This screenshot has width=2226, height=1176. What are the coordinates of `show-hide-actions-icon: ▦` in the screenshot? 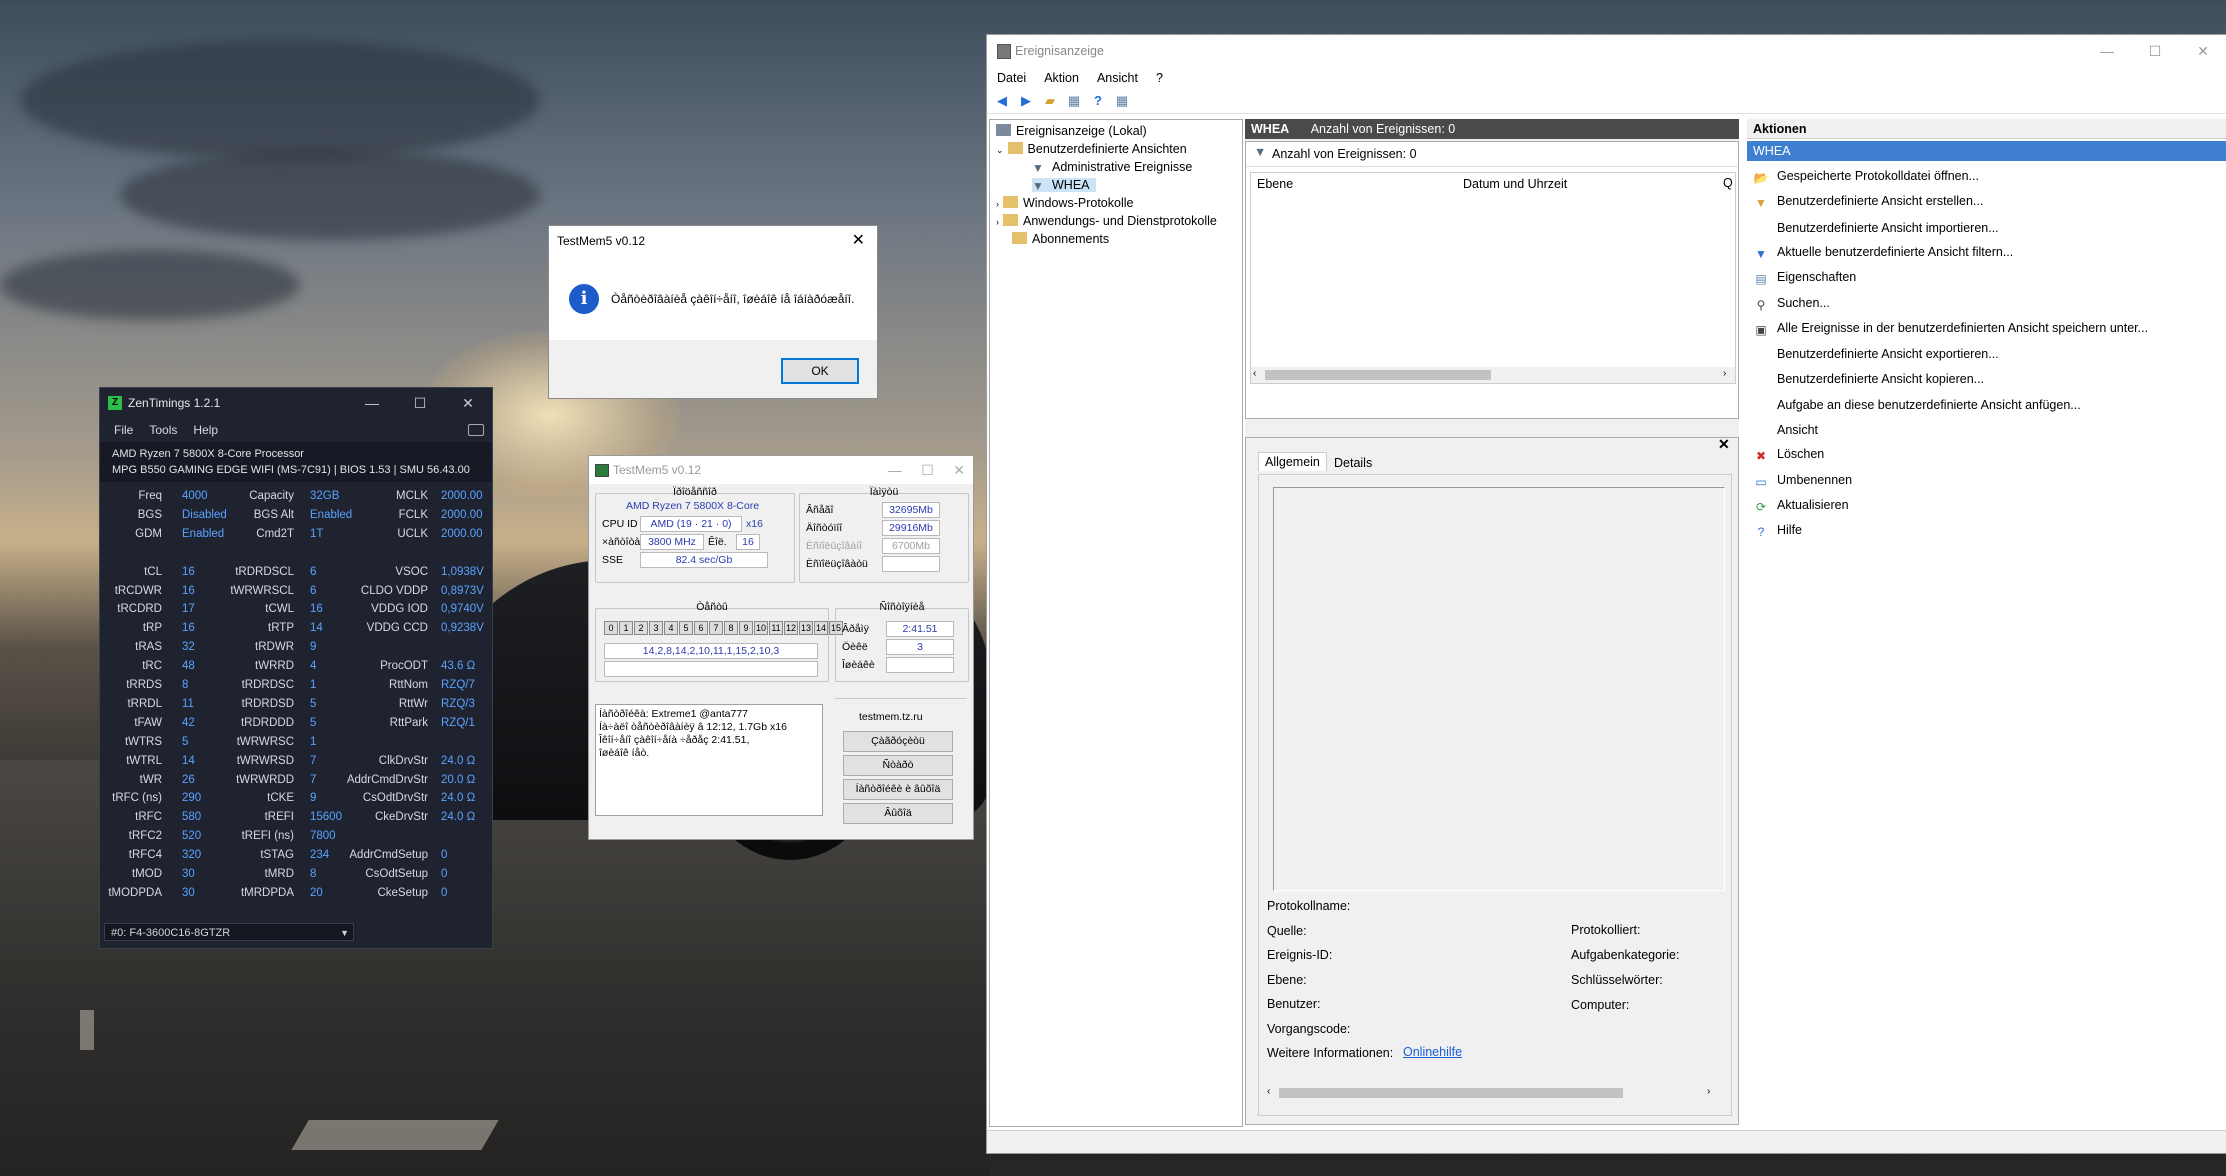 It's located at (1122, 101).